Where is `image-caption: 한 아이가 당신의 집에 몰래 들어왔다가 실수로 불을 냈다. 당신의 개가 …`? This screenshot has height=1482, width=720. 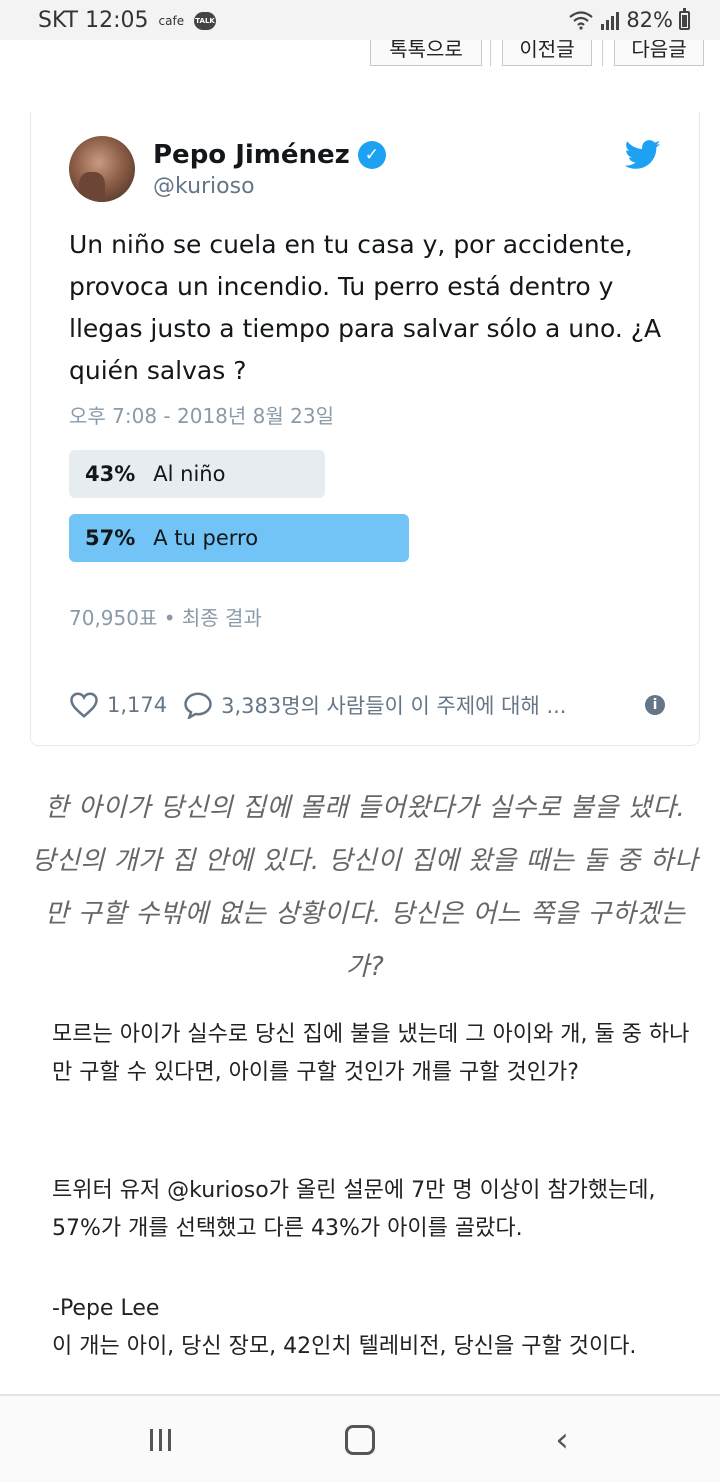 image-caption: 한 아이가 당신의 집에 몰래 들어왔다가 실수로 불을 냈다. 당신의 개가 … is located at coordinates (365, 887).